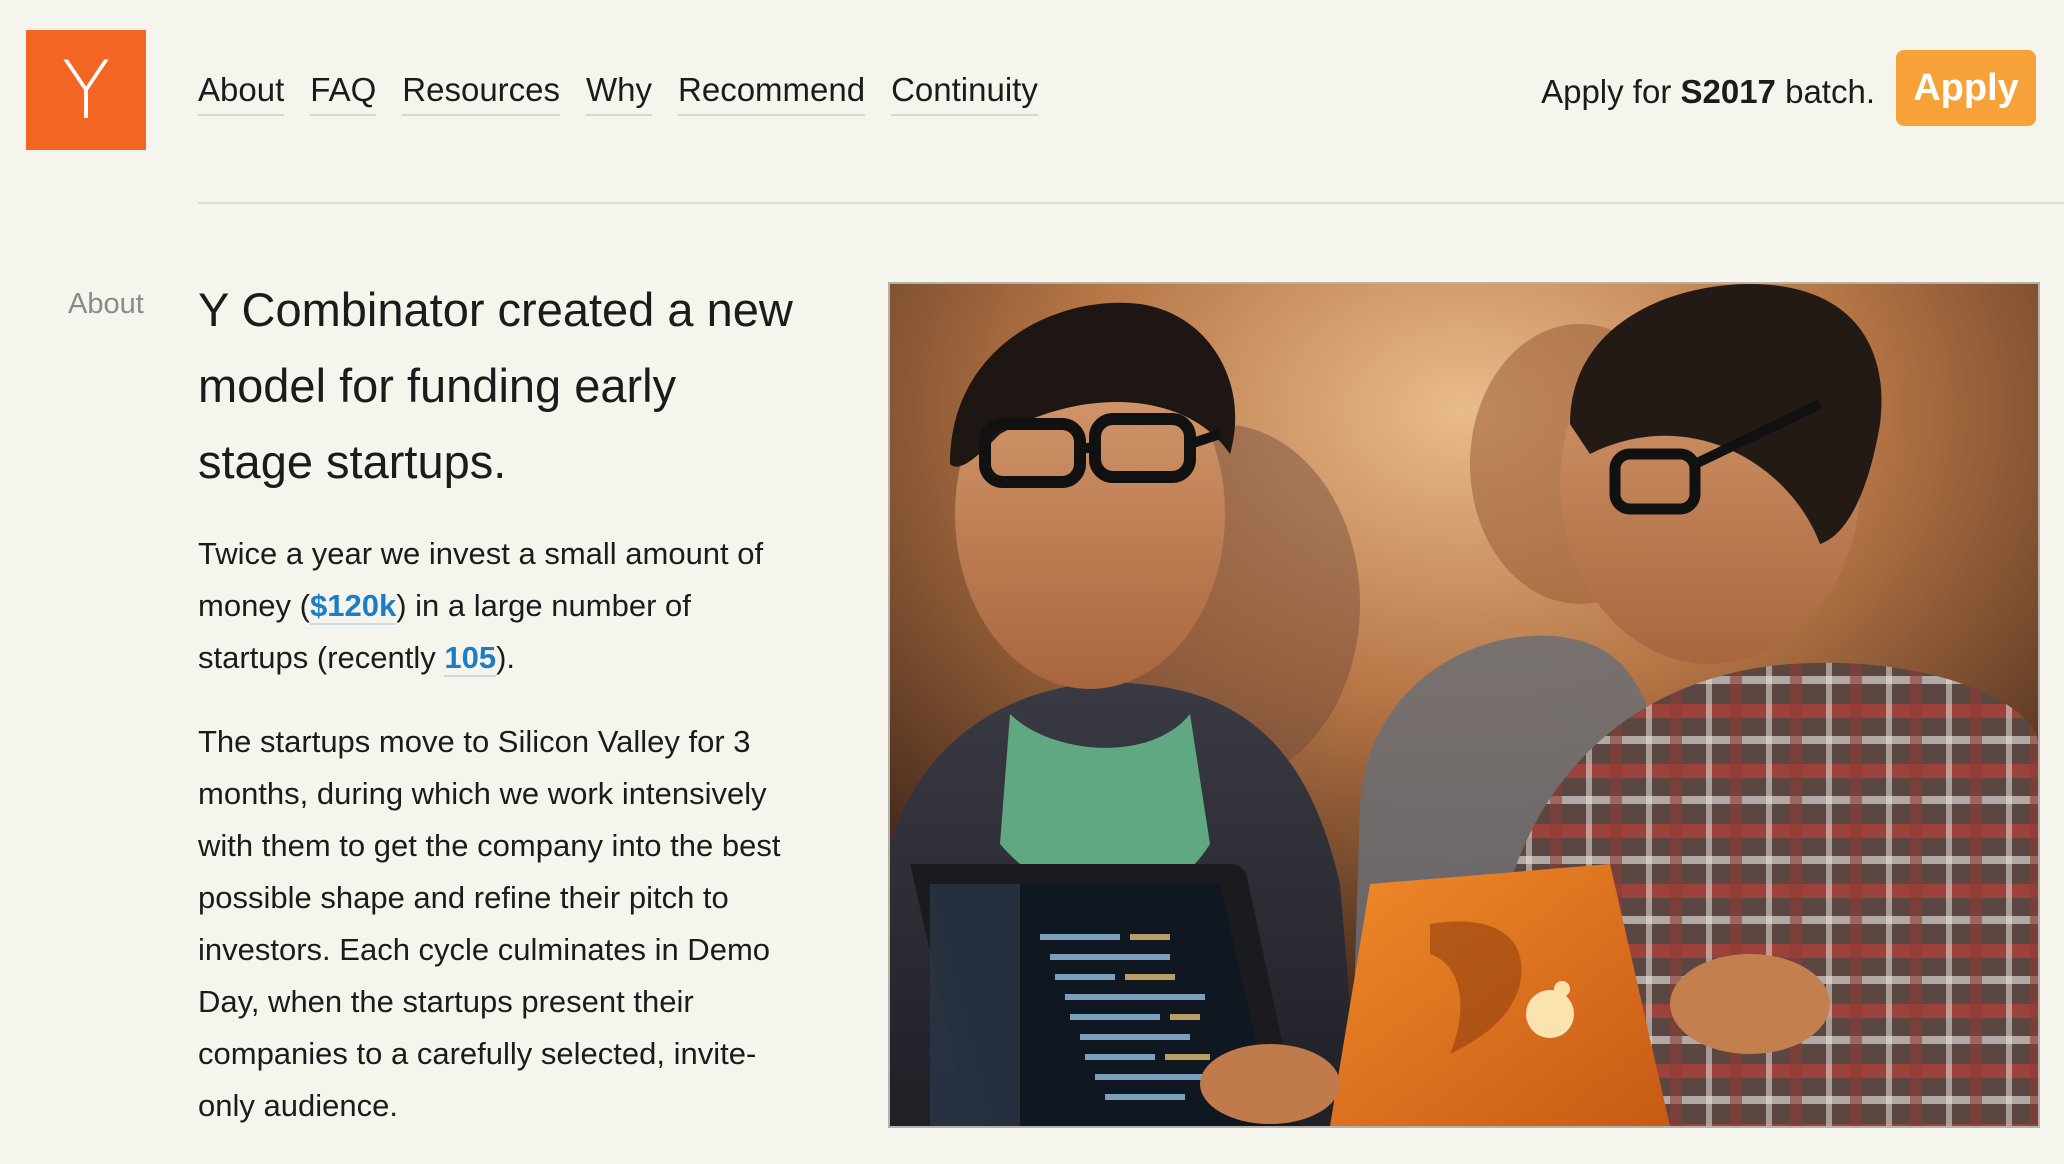 The height and width of the screenshot is (1164, 2064). I want to click on nav-item-about: About, so click(241, 92).